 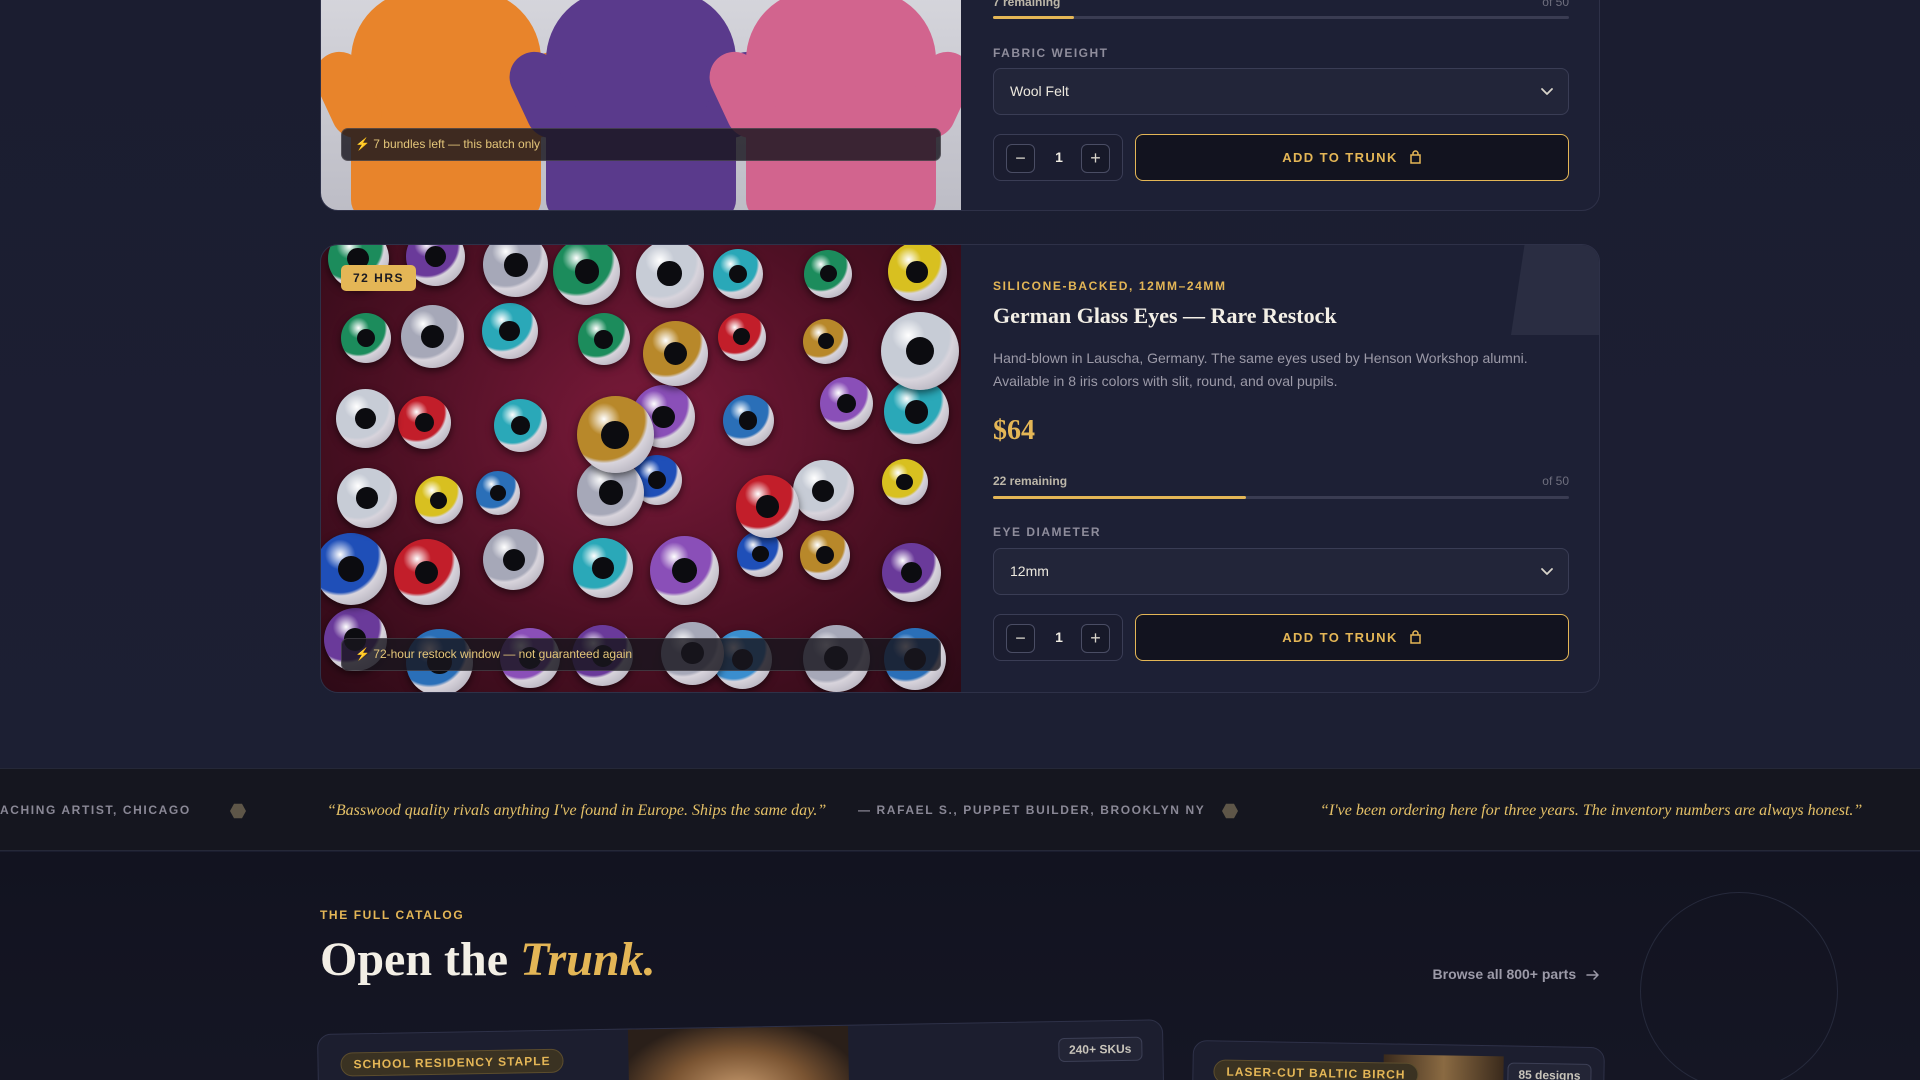 I want to click on stock-remaining: 7 remaining, so click(x=1027, y=4).